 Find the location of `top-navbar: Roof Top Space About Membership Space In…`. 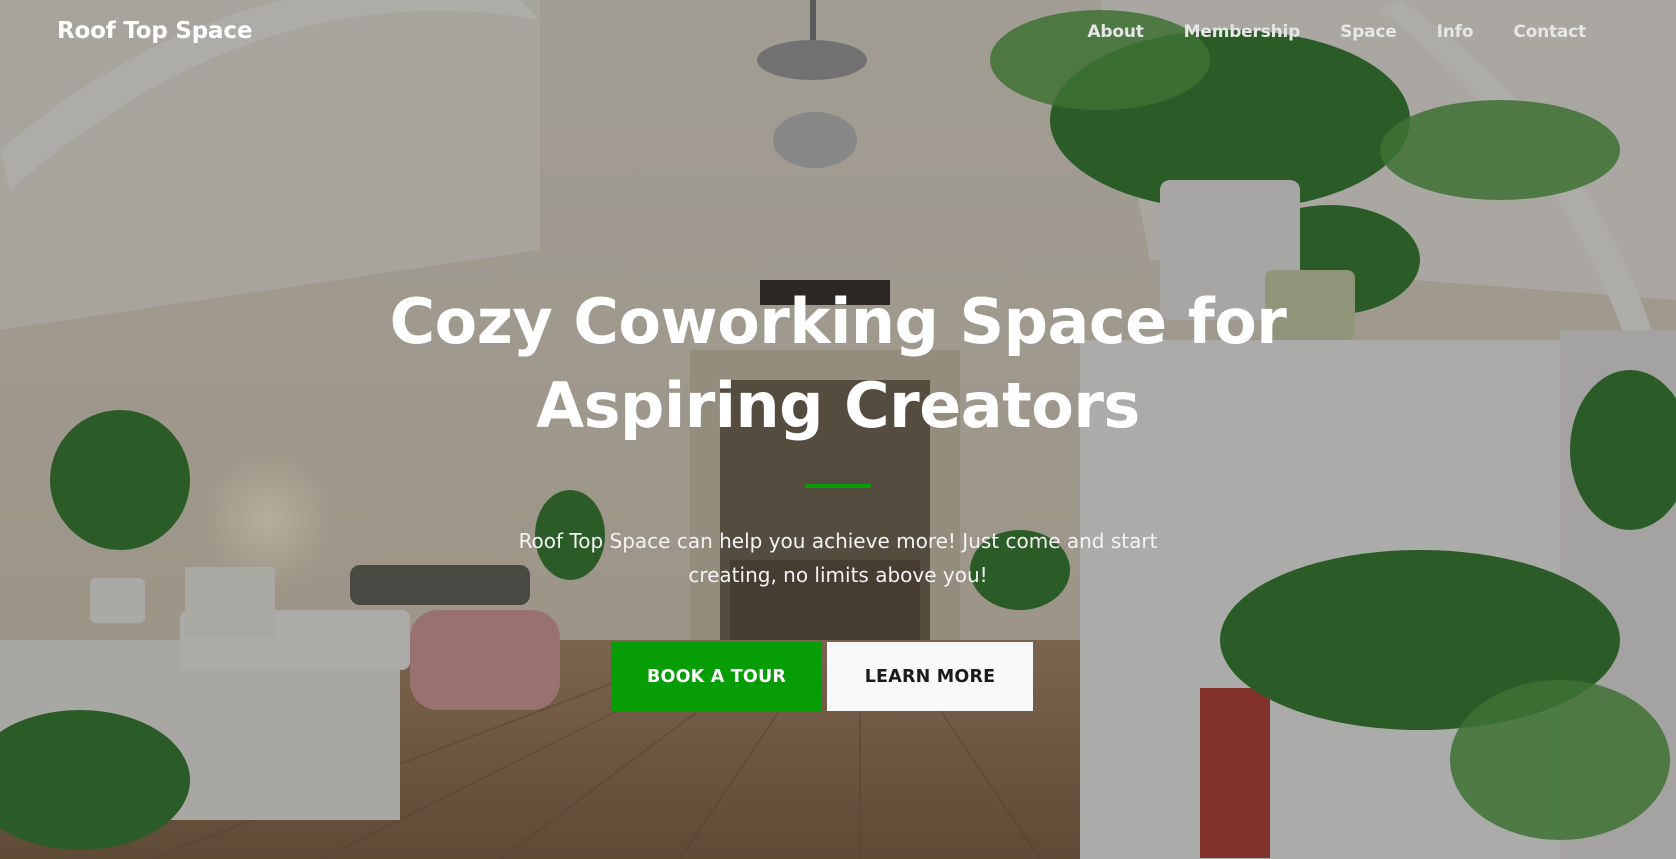

top-navbar: Roof Top Space About Membership Space In… is located at coordinates (838, 35).